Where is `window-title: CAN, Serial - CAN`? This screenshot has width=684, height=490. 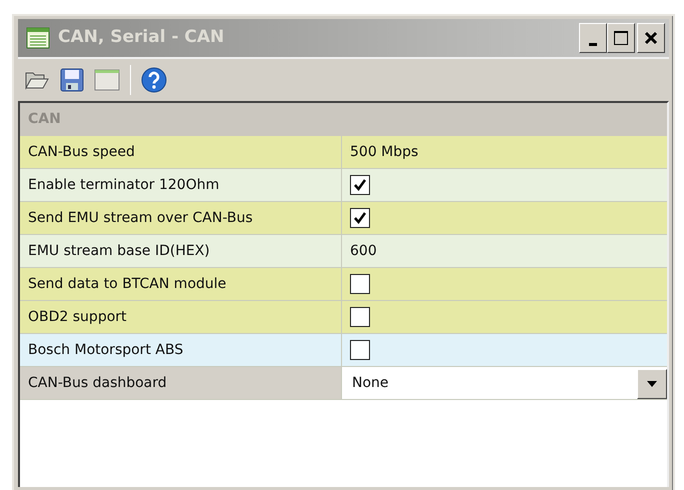 window-title: CAN, Serial - CAN is located at coordinates (142, 38).